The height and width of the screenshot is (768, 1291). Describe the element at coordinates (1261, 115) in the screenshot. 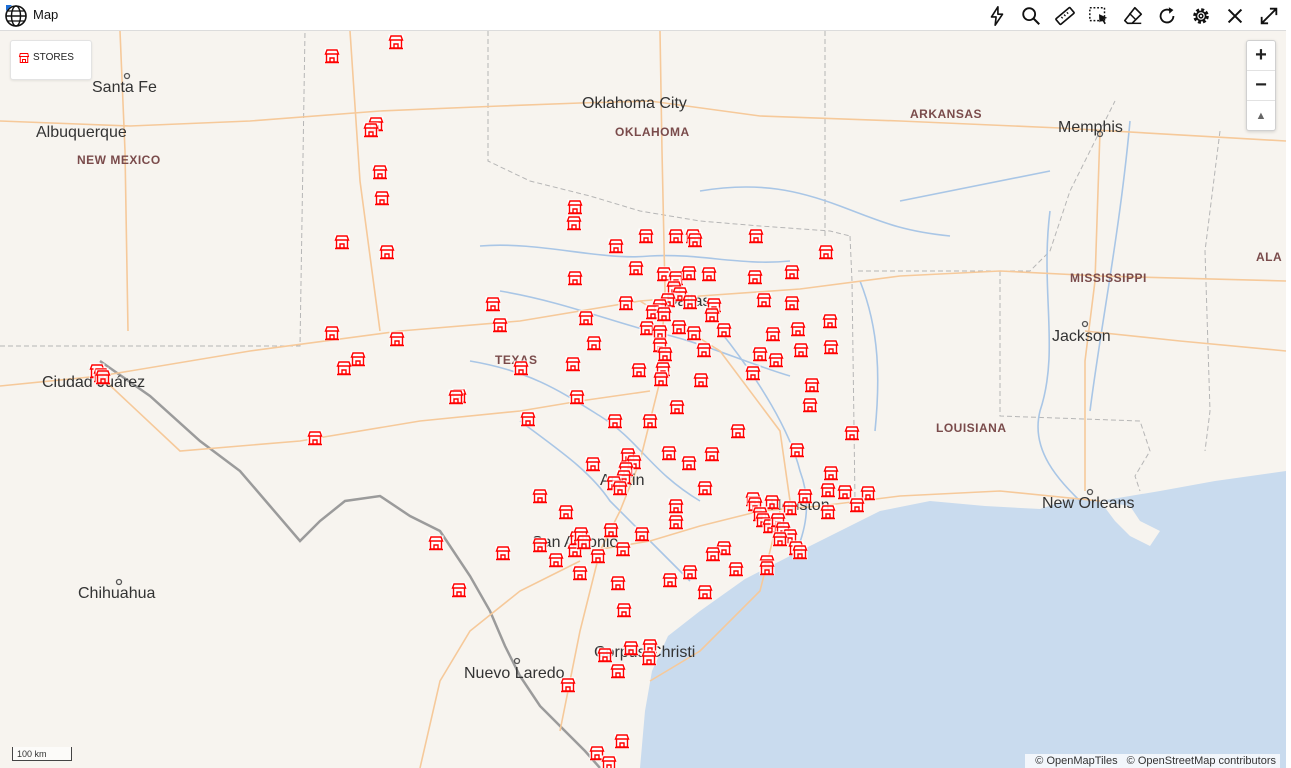

I see `compass-north-button: ▲` at that location.